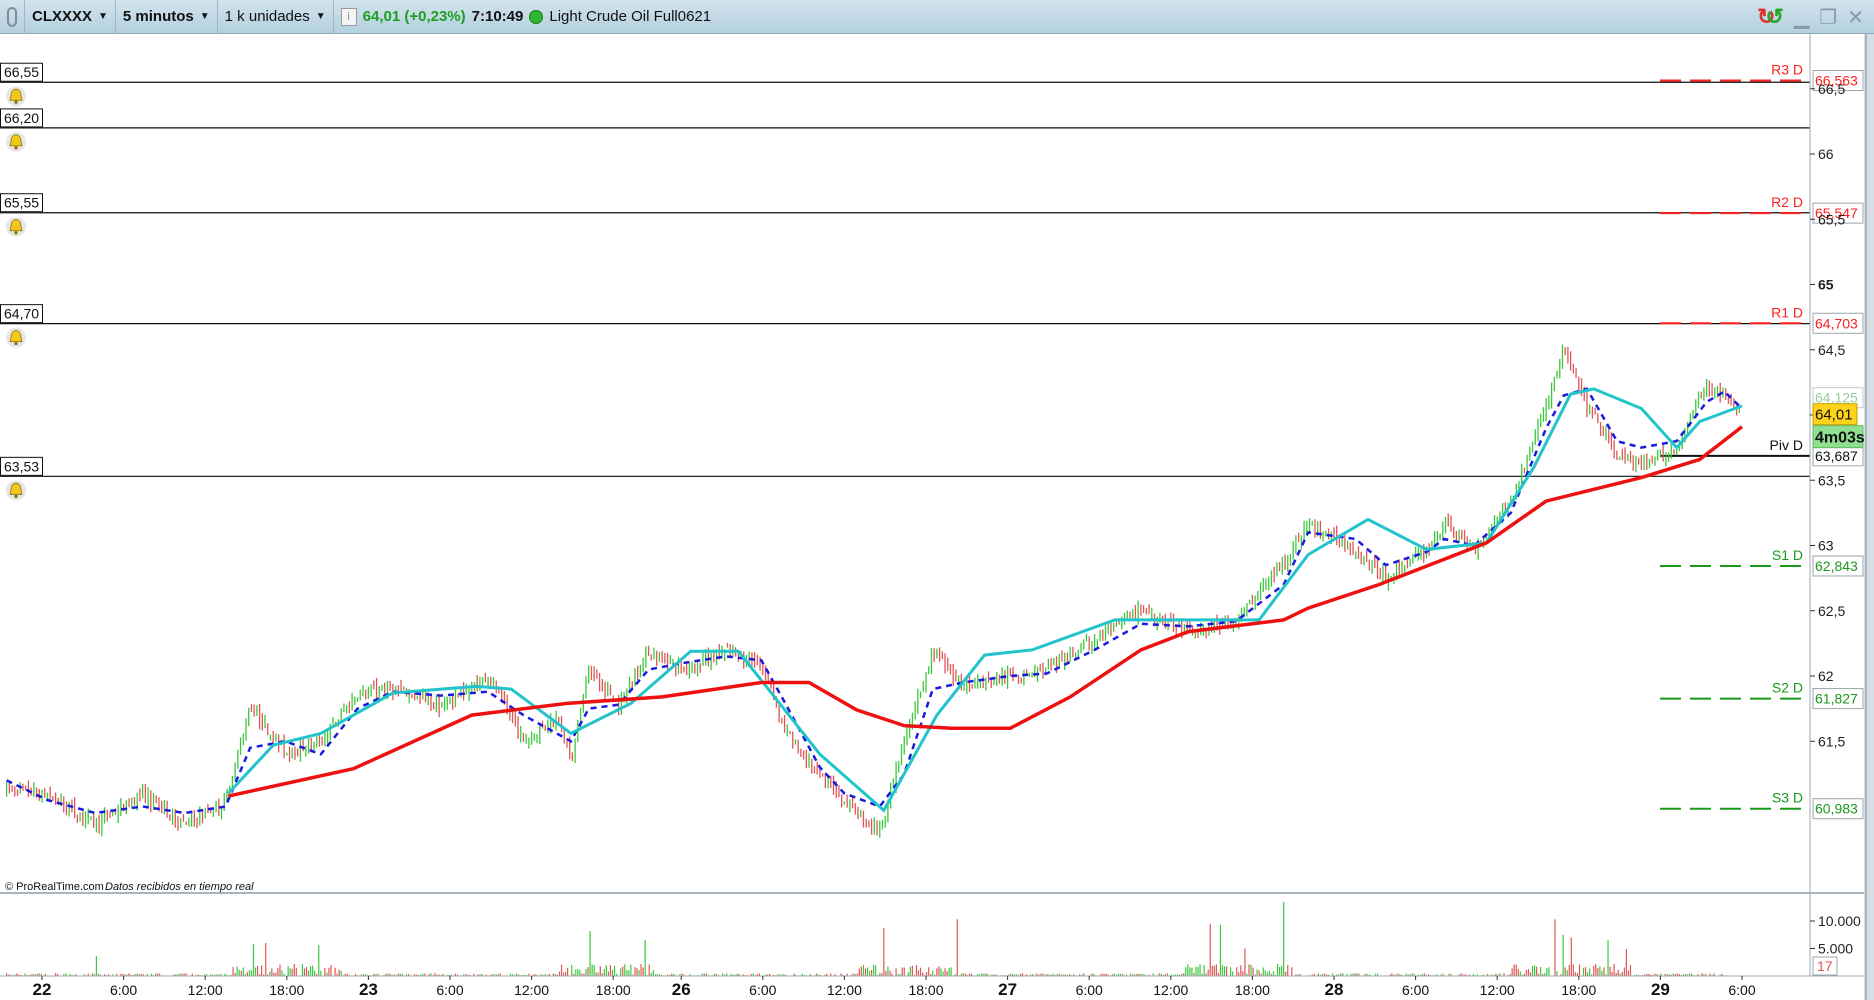 The width and height of the screenshot is (1874, 1000). Describe the element at coordinates (348, 16) in the screenshot. I see `info-icon: i` at that location.